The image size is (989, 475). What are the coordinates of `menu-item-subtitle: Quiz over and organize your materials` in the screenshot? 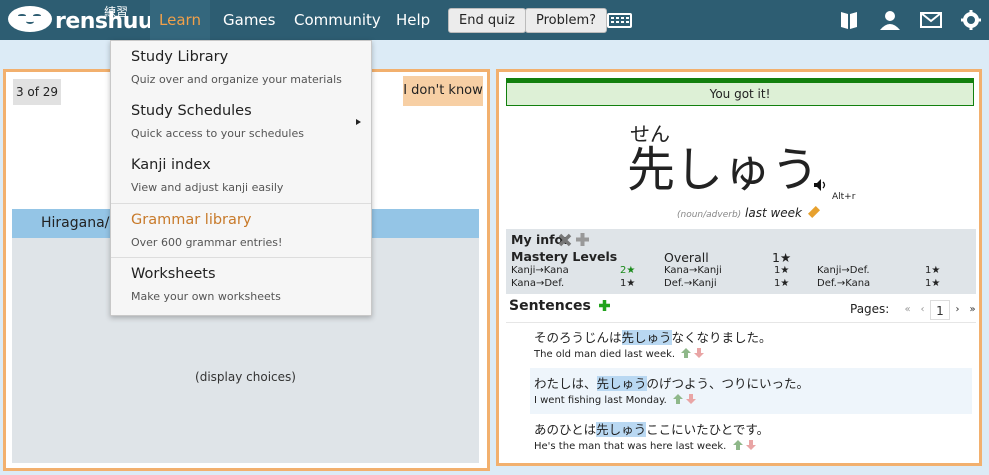 It's located at (236, 79).